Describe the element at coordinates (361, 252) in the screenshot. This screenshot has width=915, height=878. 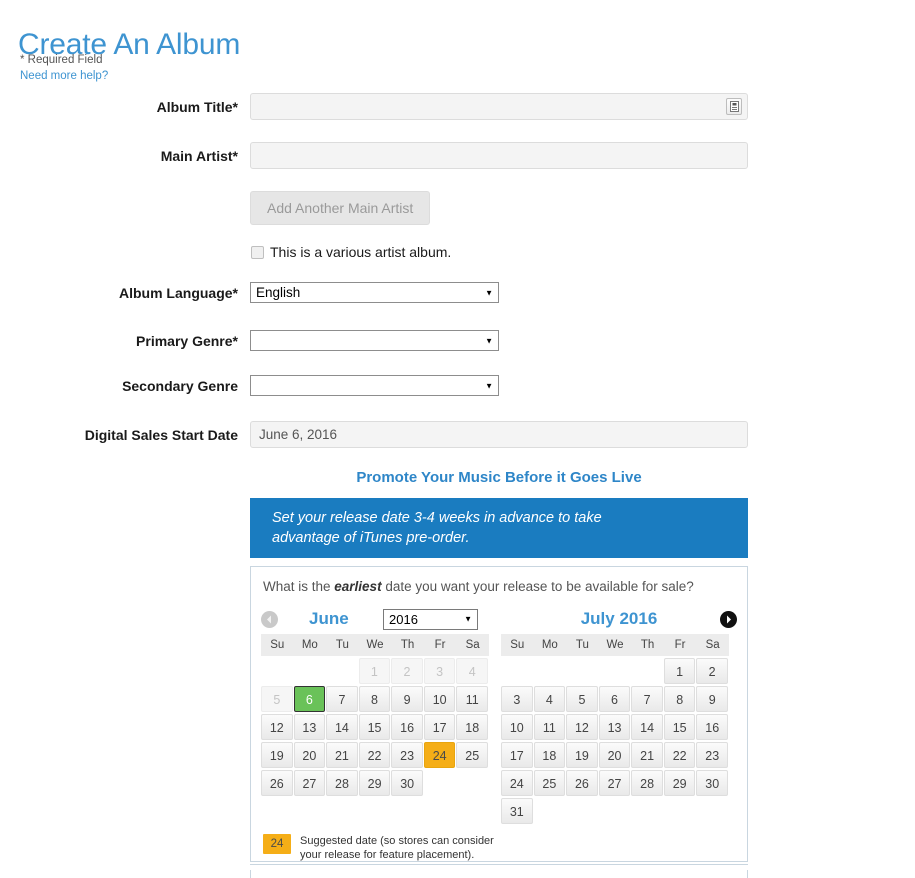
I see `various-artist-label: This is a various artist album.` at that location.